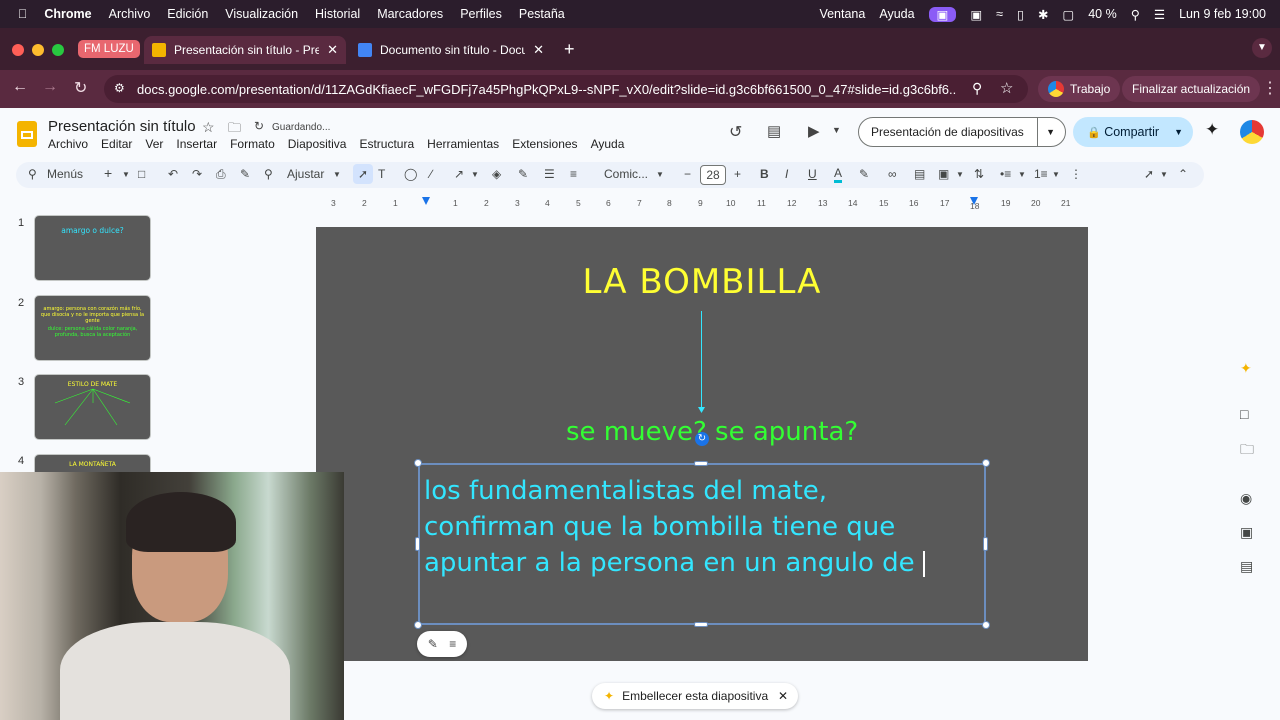 This screenshot has width=1280, height=720. I want to click on new-slide-dropdown-icon: ▼, so click(126, 174).